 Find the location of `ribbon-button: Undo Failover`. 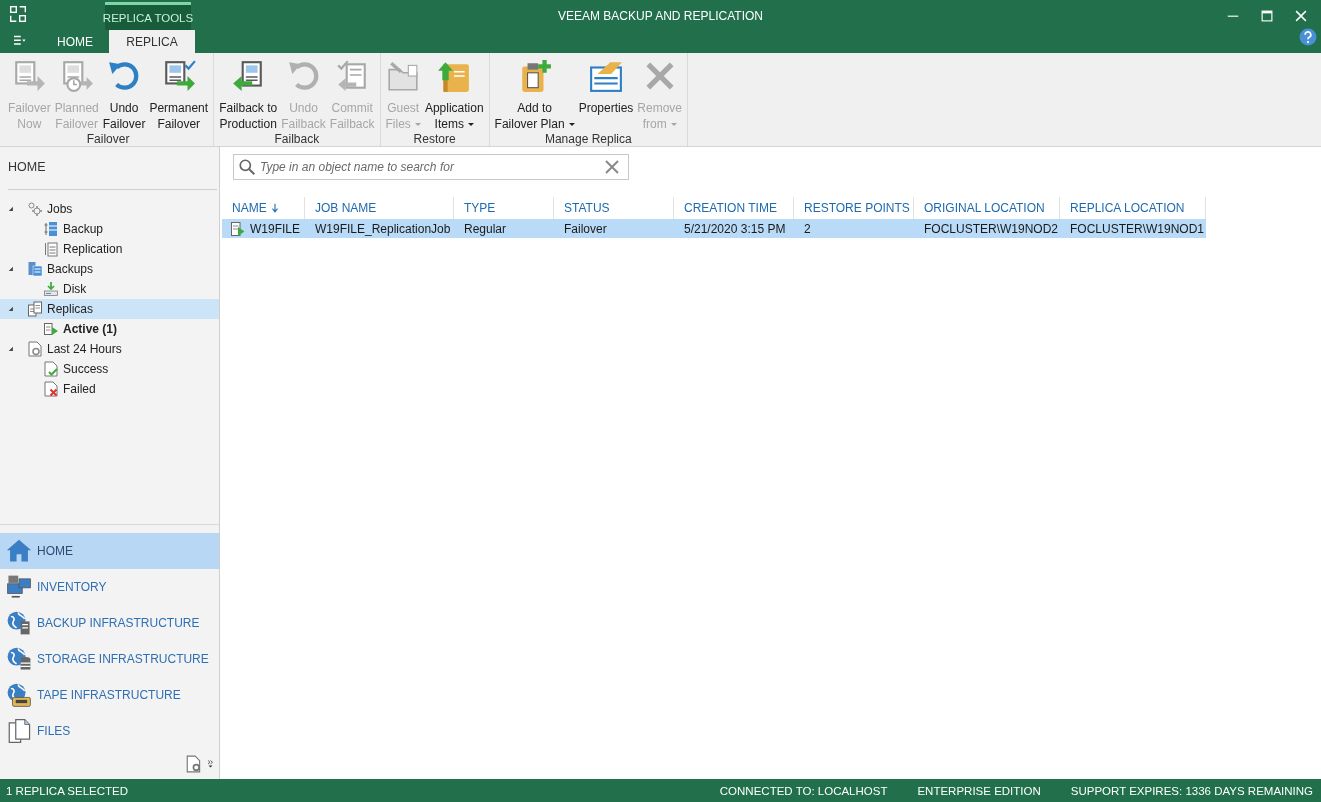

ribbon-button: Undo Failover is located at coordinates (124, 94).